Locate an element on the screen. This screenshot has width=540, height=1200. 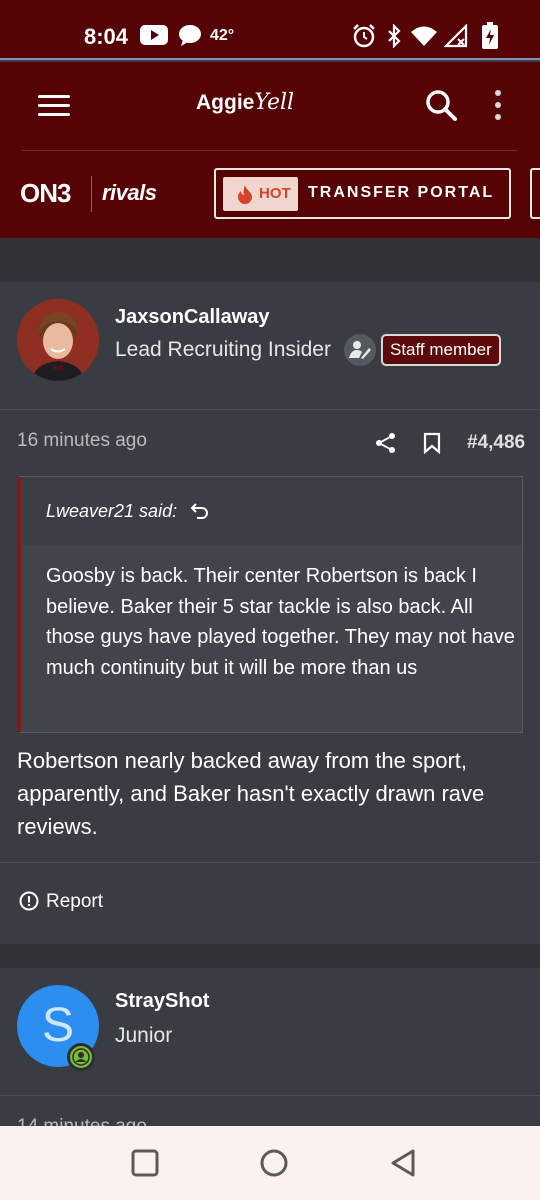
brand-divider is located at coordinates (91, 194).